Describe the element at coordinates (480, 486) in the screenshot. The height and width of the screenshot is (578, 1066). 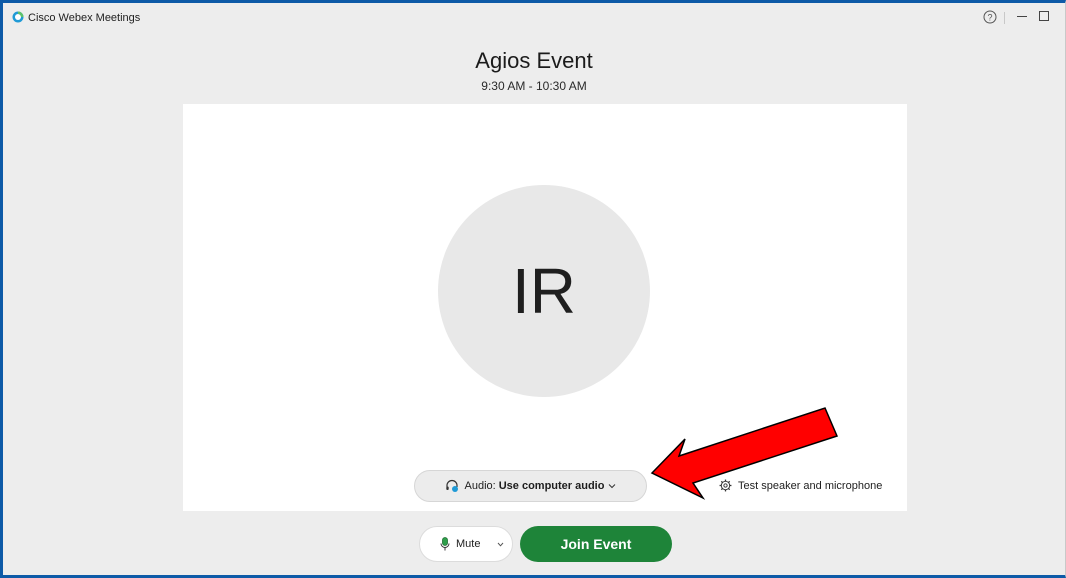
I see `audio-label: Audio:` at that location.